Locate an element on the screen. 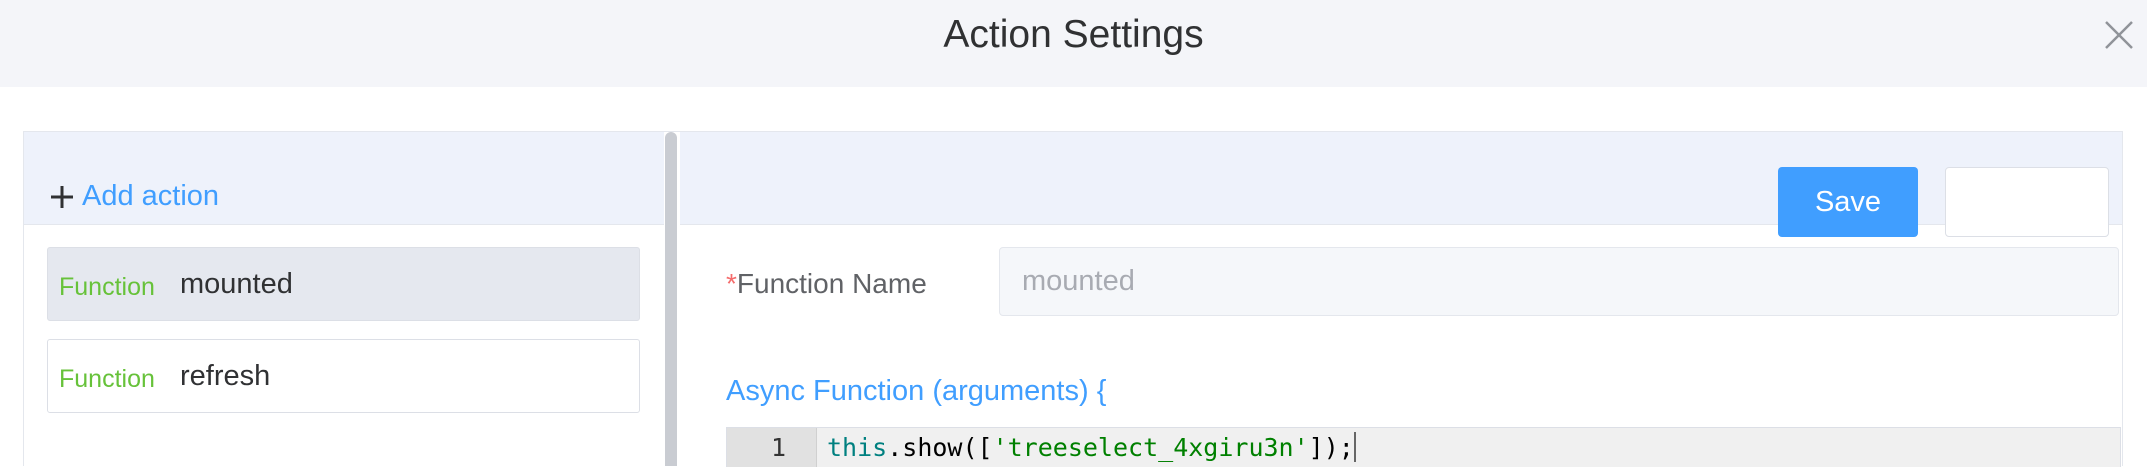  action-name: mounted is located at coordinates (236, 283).